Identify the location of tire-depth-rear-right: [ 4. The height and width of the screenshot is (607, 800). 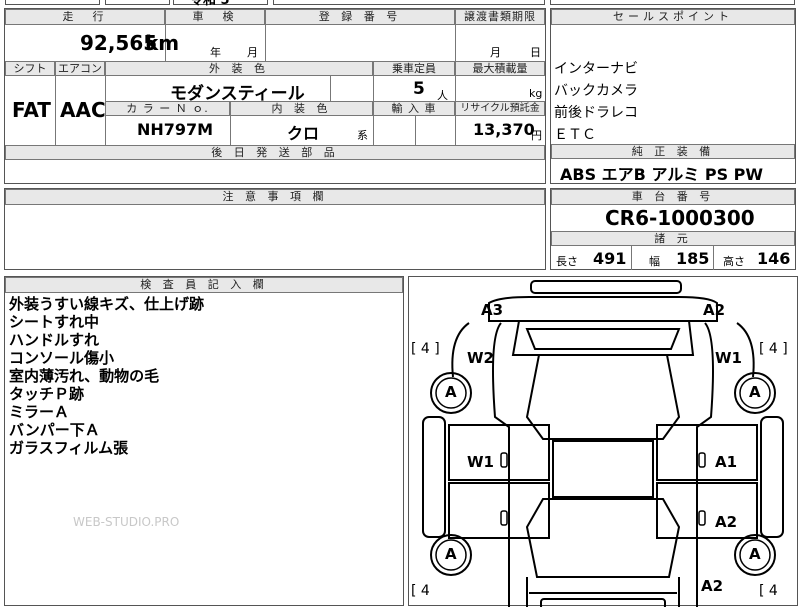
(768, 591).